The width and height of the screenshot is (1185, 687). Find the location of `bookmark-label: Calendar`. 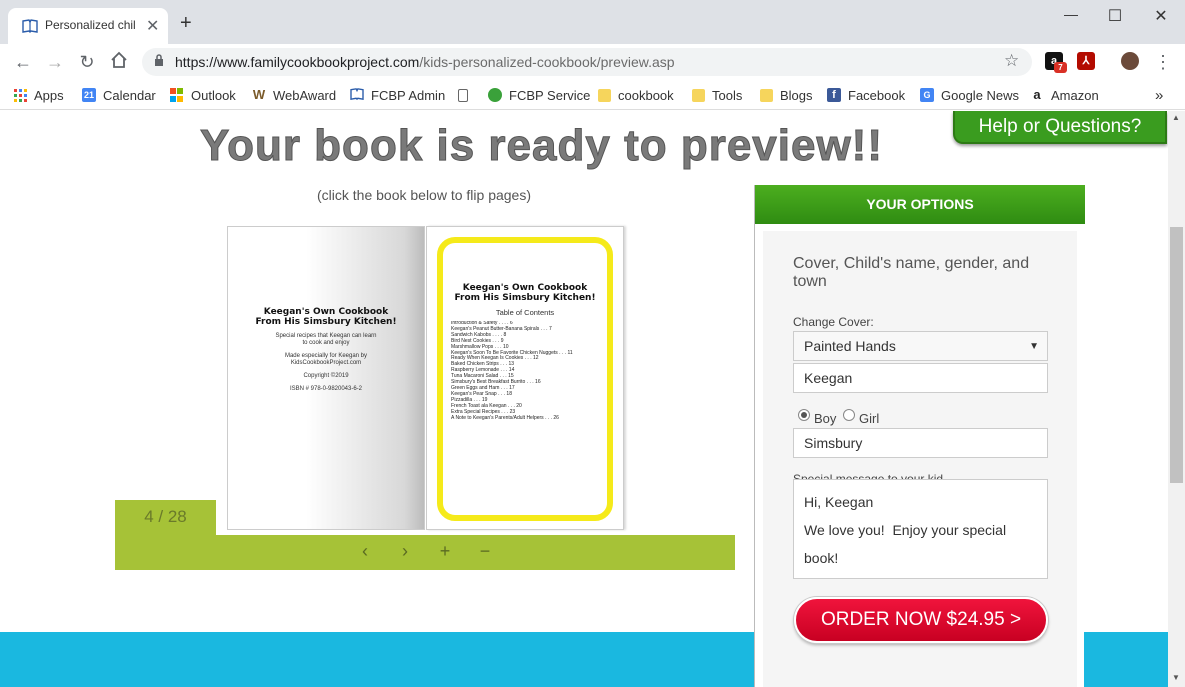

bookmark-label: Calendar is located at coordinates (129, 95).